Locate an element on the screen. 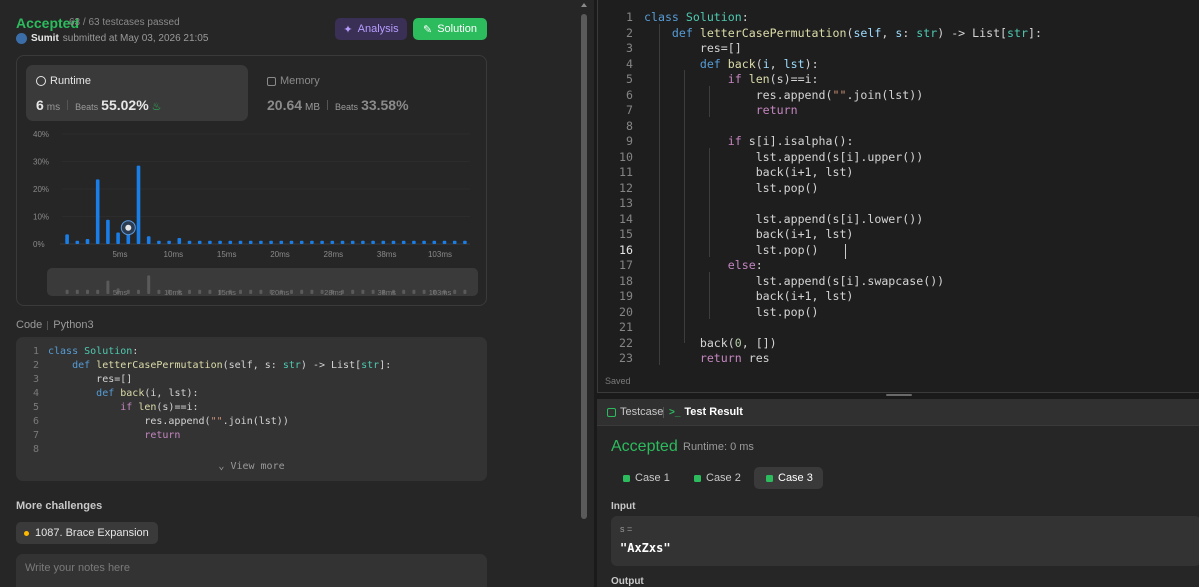  editor-line: 6 res.append("".join(lst)) is located at coordinates (775, 94).